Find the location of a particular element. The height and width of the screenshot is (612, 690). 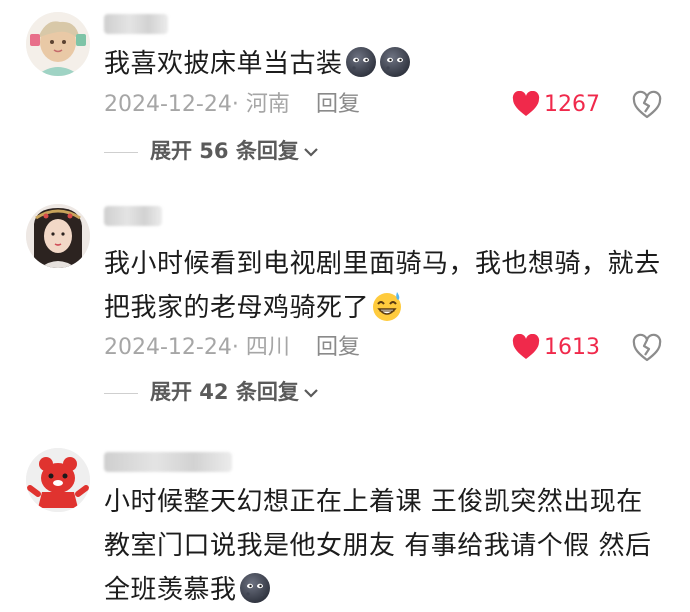

date-location: 2024-12-24· 河南 is located at coordinates (197, 104).